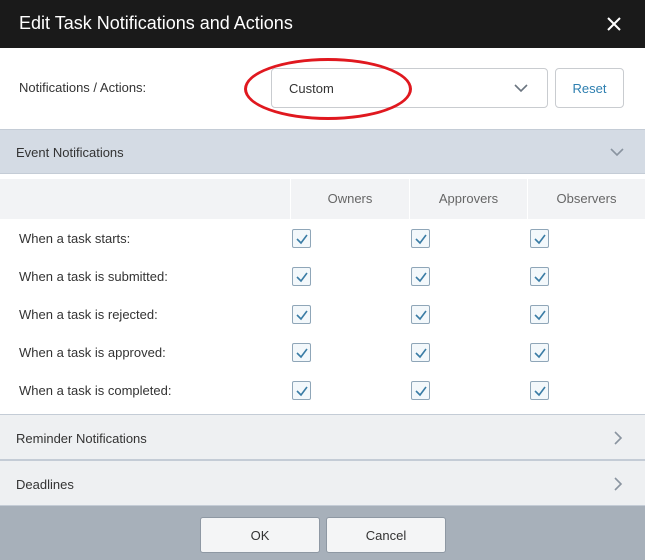 The image size is (645, 560). I want to click on reset-button: Reset, so click(589, 88).